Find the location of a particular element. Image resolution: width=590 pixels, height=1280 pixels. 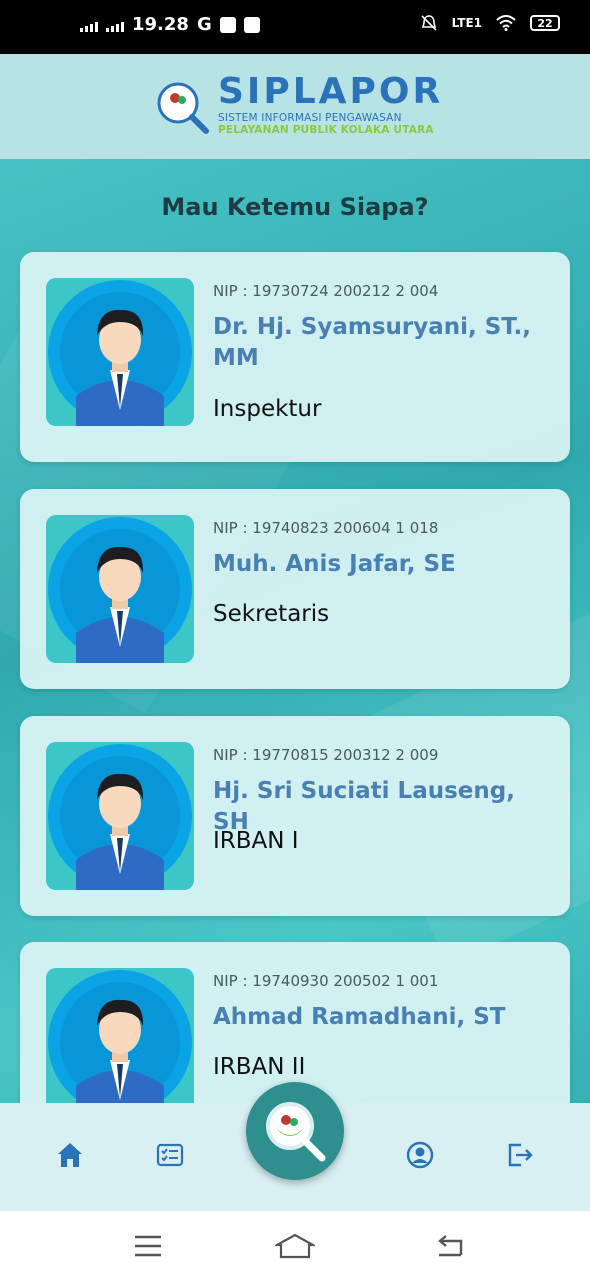

official-role: Sekretaris is located at coordinates (271, 614).